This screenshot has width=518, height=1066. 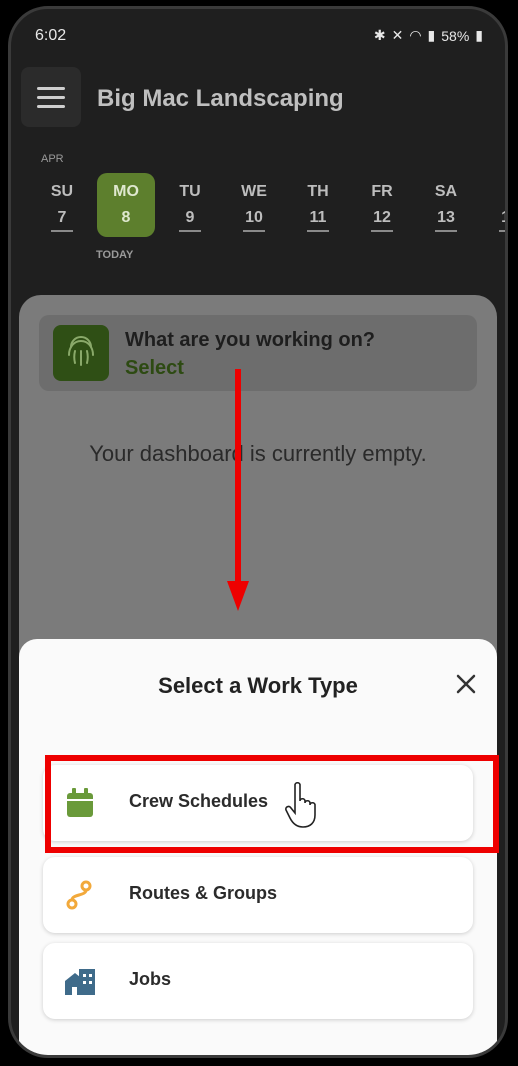 I want to click on day-name: TU, so click(x=190, y=191).